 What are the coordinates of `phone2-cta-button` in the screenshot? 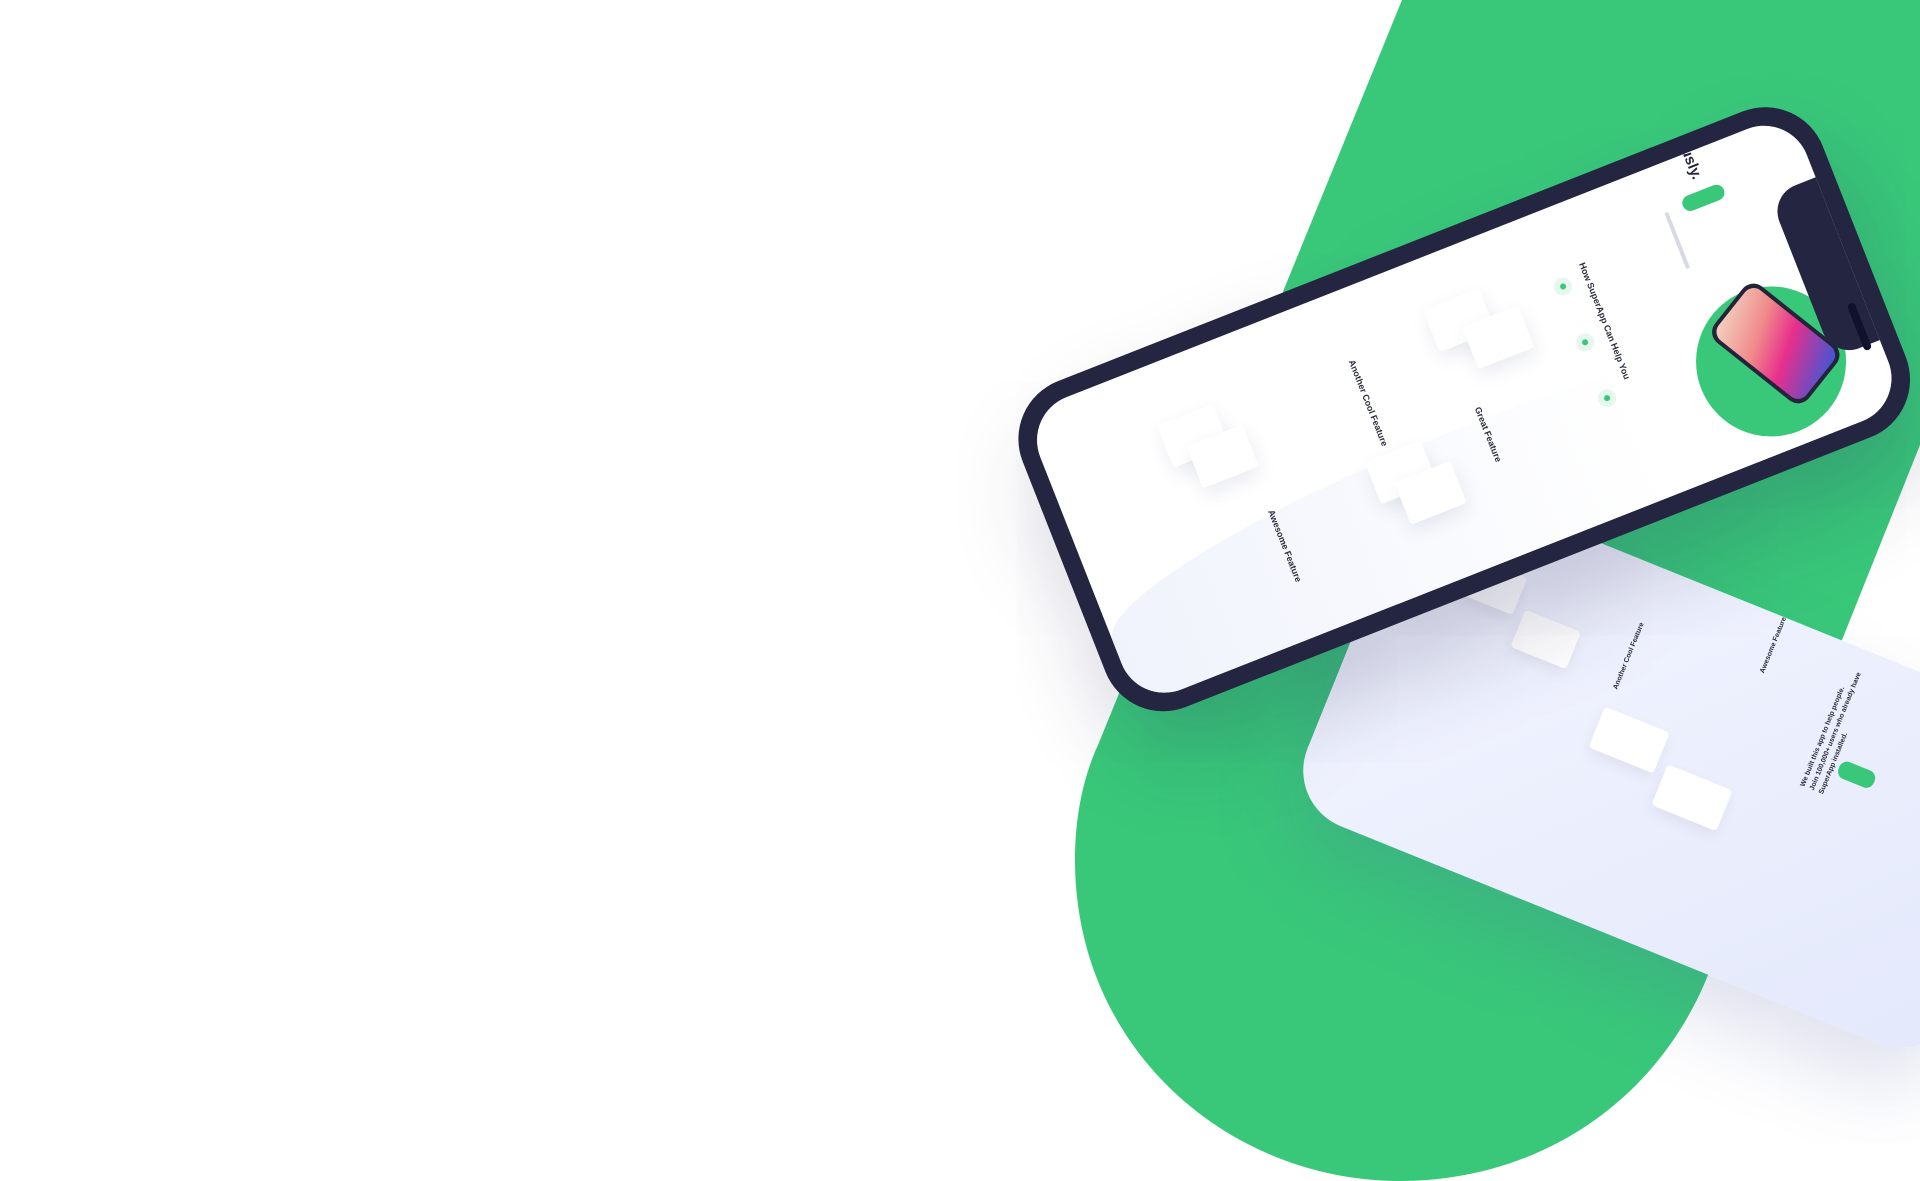 It's located at (1856, 775).